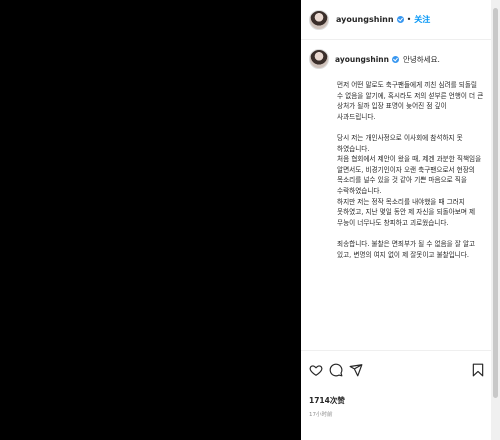  What do you see at coordinates (365, 19) in the screenshot?
I see `header-username: ayoungshinn` at bounding box center [365, 19].